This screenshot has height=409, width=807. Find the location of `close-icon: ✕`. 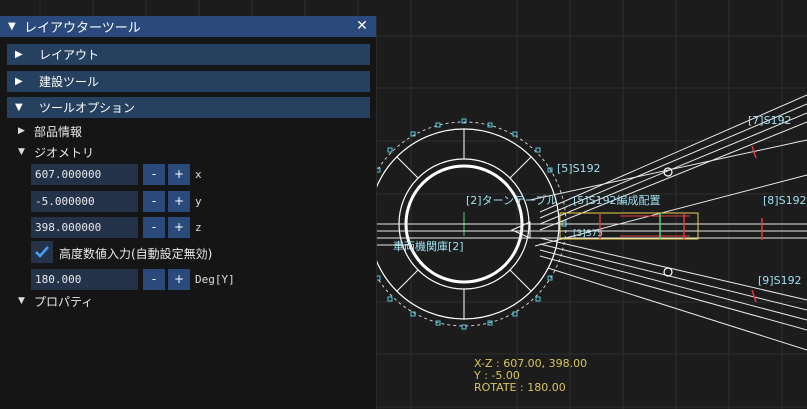

close-icon: ✕ is located at coordinates (362, 26).